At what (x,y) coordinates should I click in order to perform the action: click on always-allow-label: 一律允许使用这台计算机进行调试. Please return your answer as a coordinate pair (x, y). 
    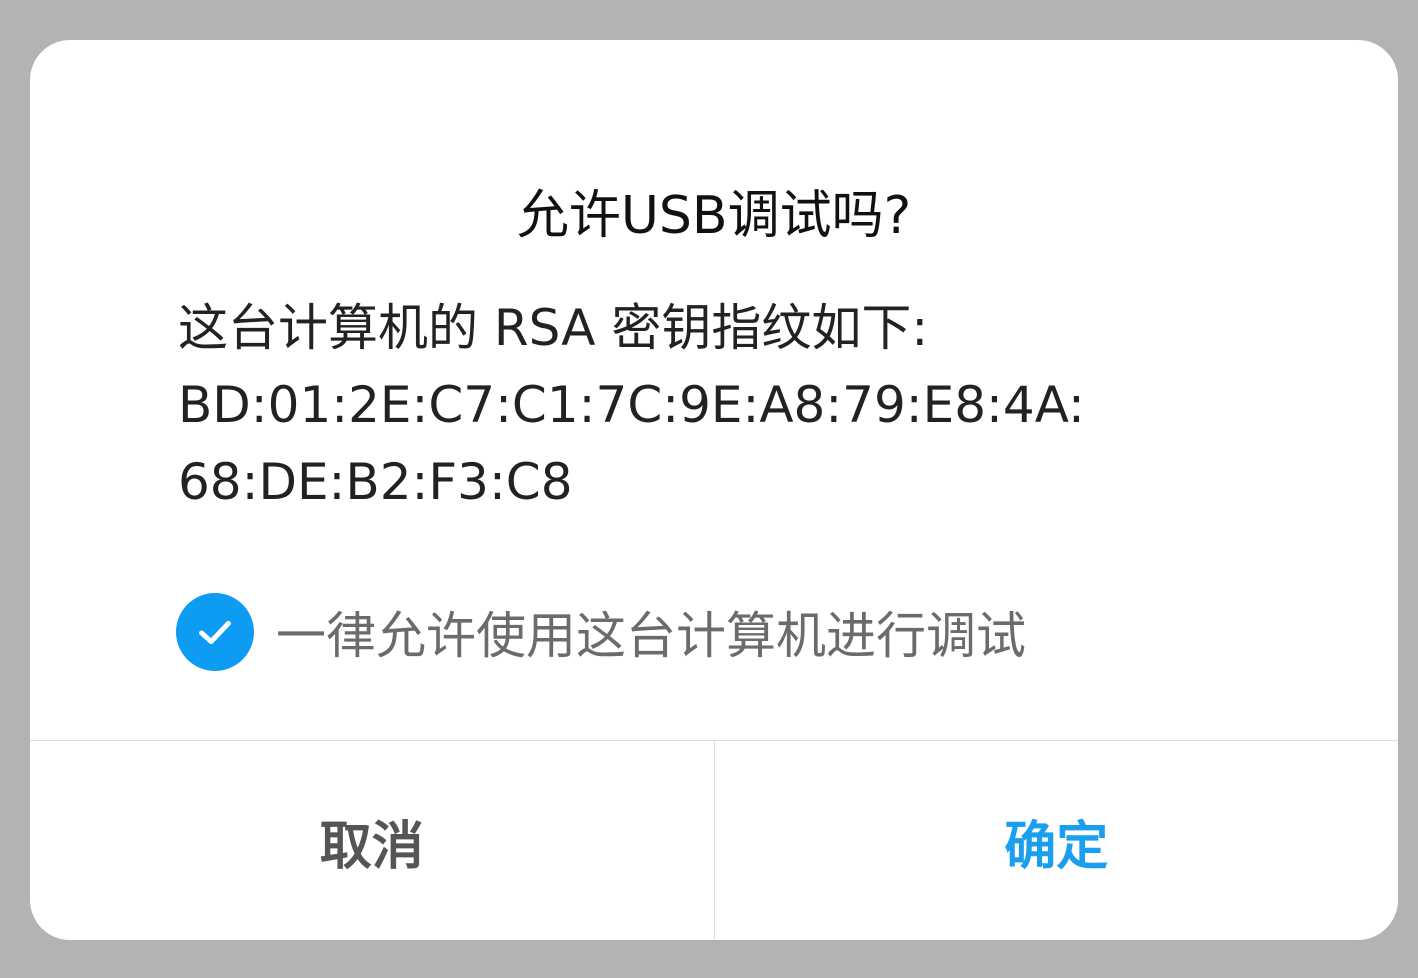
    Looking at the image, I should click on (651, 636).